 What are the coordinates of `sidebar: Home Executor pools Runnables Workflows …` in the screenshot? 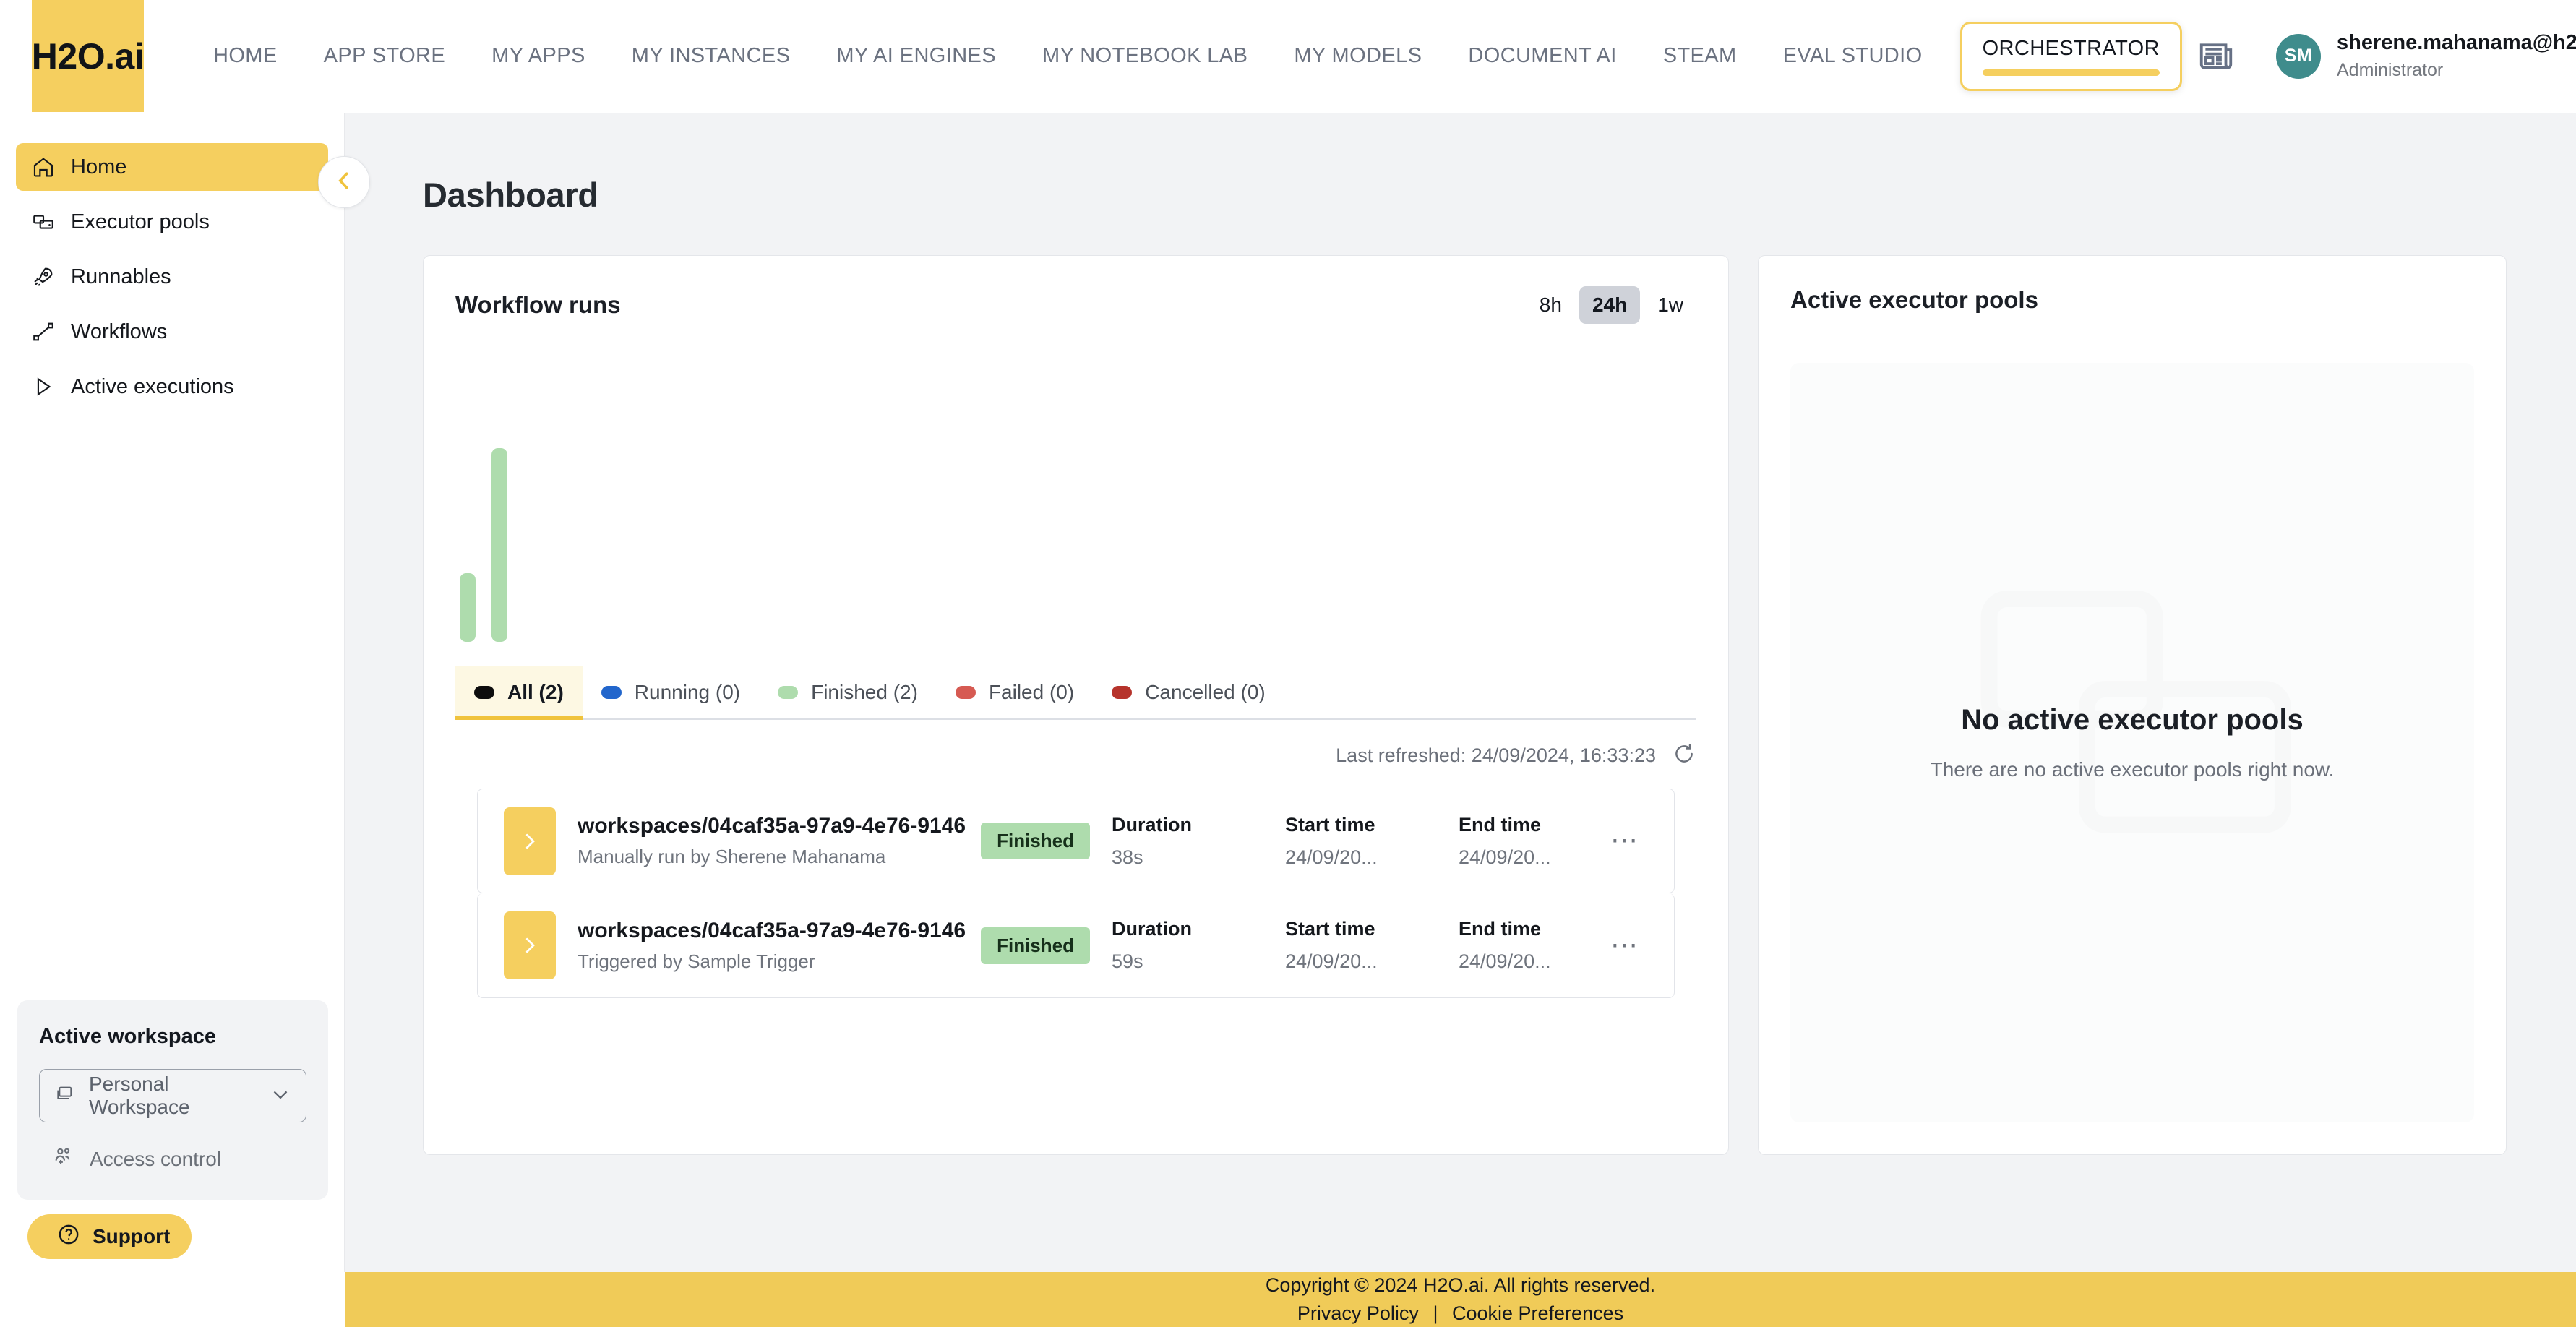 It's located at (173, 692).